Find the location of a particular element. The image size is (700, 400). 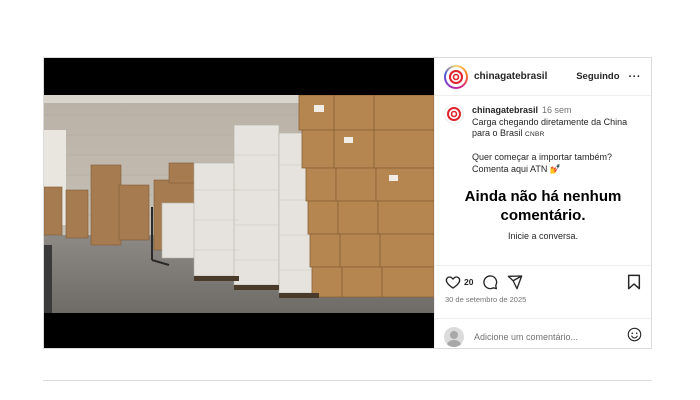

caption-avatar is located at coordinates (454, 114).